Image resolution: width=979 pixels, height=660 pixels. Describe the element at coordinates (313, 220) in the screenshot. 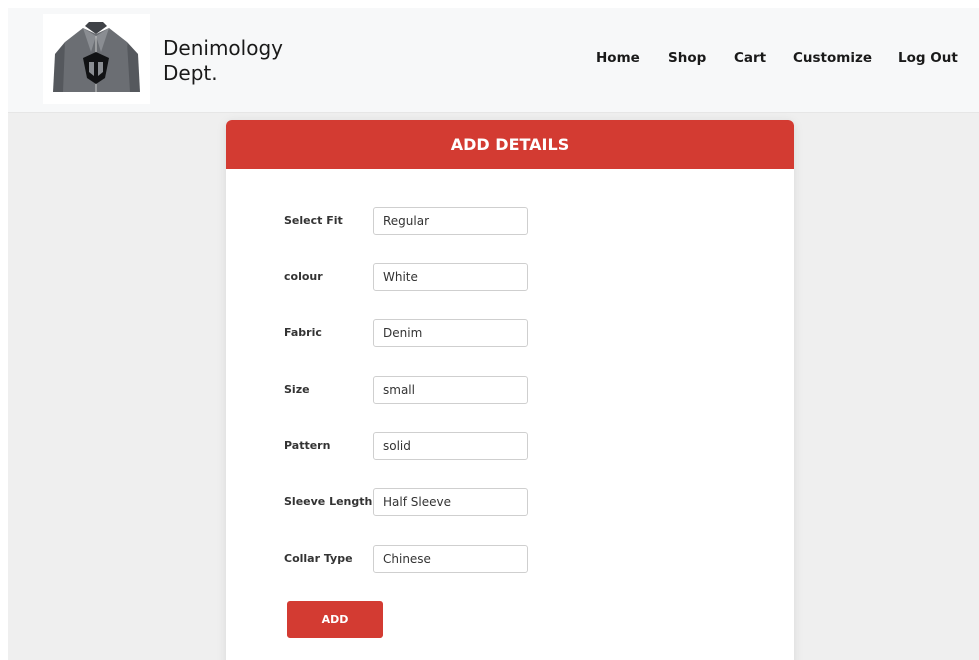

I see `fit-label: Select Fit` at that location.